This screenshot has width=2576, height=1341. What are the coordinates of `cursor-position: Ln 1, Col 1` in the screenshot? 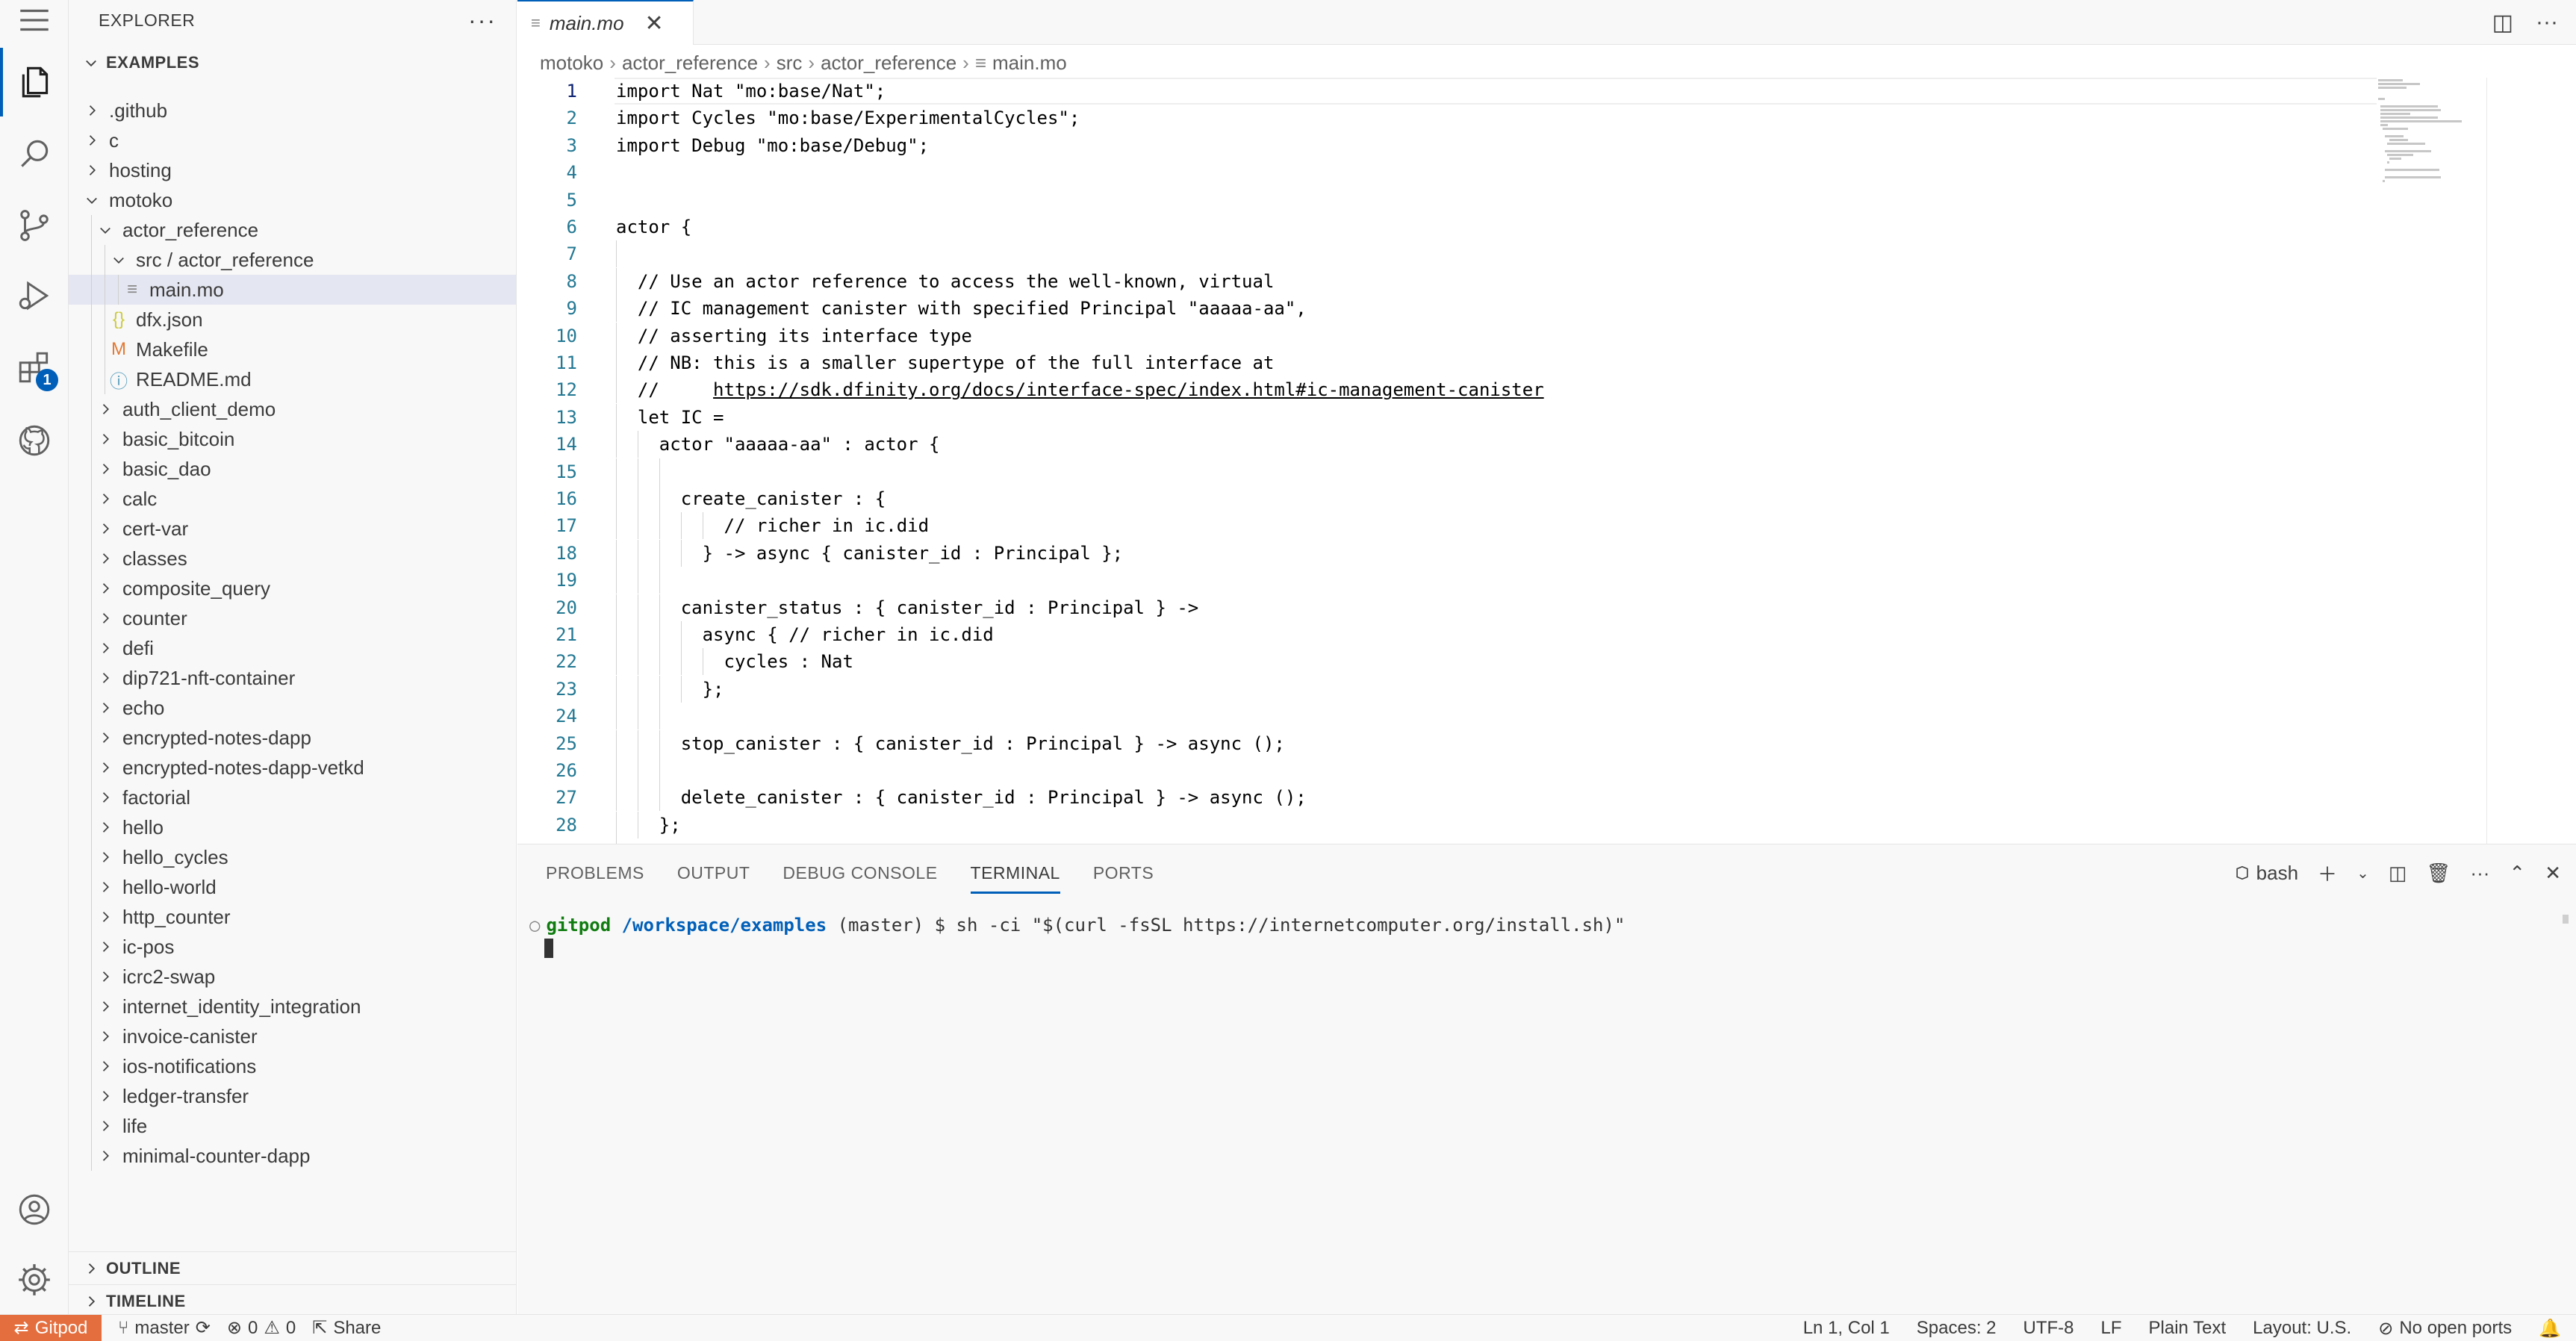 It's located at (1846, 1328).